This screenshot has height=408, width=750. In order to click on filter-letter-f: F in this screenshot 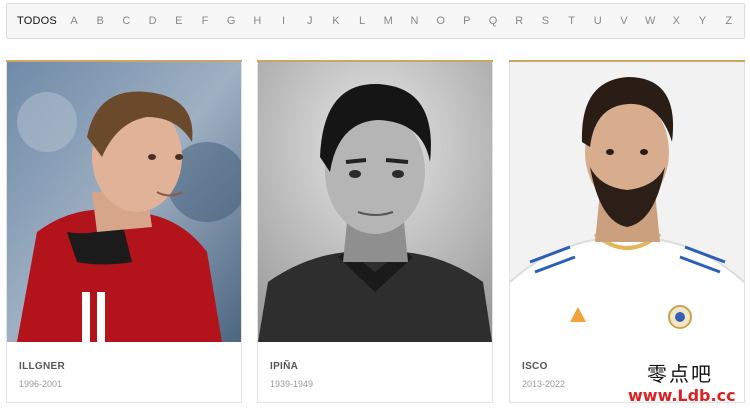, I will do `click(205, 21)`.